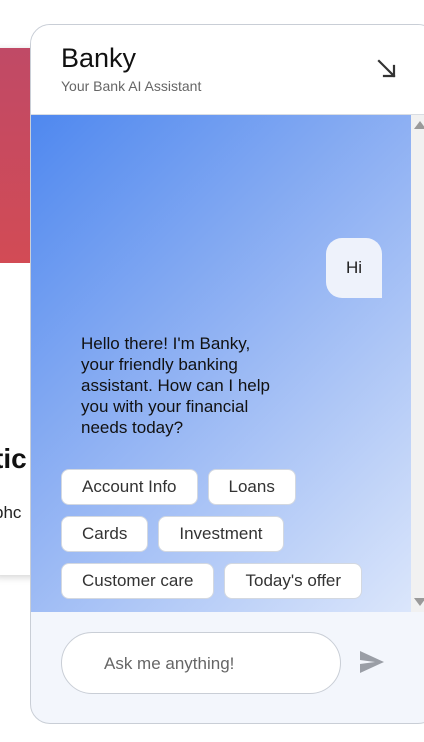 The height and width of the screenshot is (742, 424). Describe the element at coordinates (417, 363) in the screenshot. I see `chat-scrollbar` at that location.